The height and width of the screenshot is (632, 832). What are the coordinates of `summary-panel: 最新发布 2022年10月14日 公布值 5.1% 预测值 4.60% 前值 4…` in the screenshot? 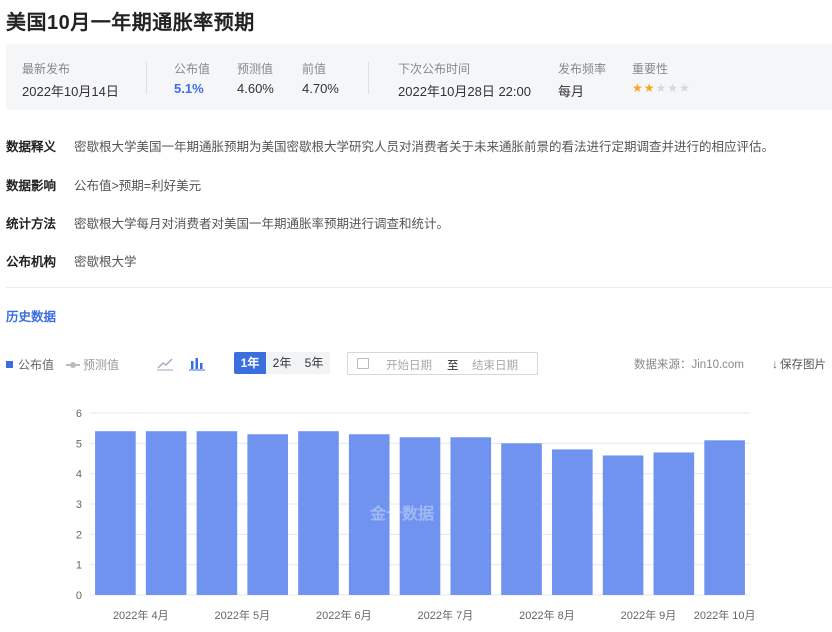 It's located at (419, 77).